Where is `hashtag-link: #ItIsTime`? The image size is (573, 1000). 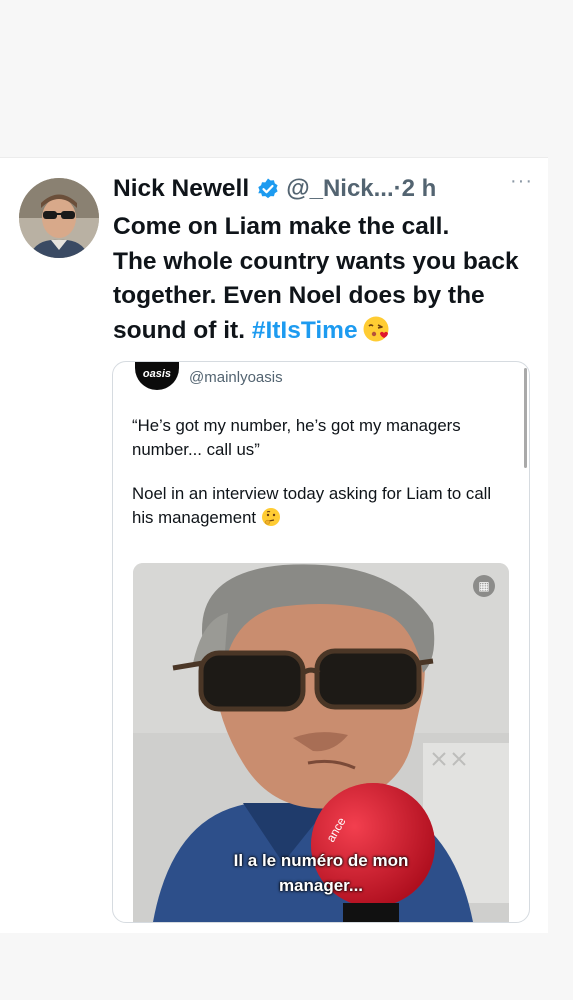
hashtag-link: #ItIsTime is located at coordinates (305, 330).